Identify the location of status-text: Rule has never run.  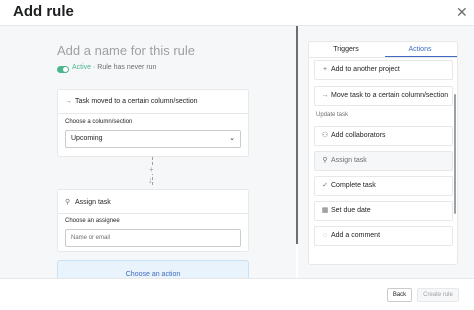
(127, 67).